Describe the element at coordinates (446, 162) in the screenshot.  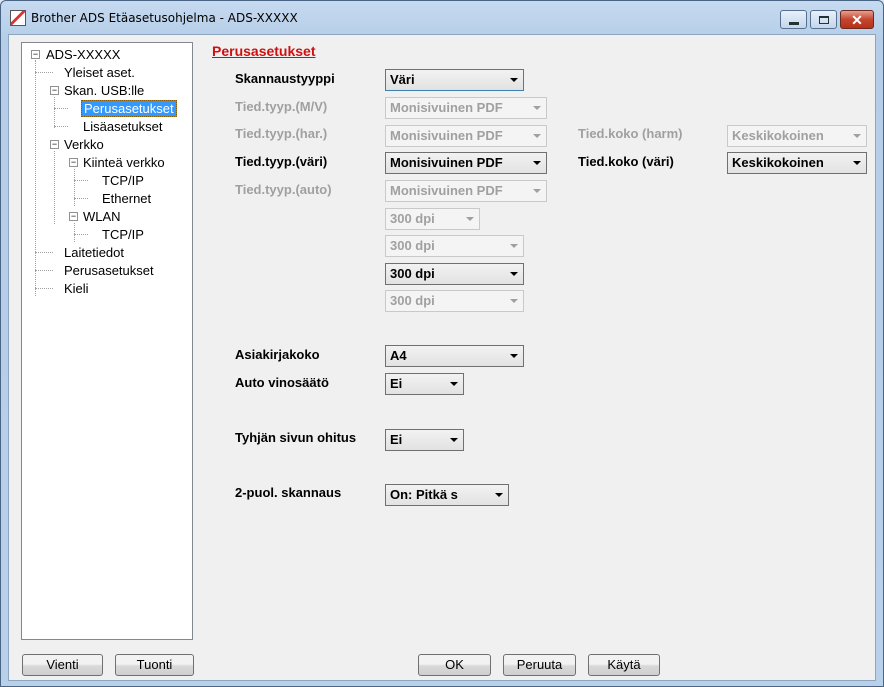
I see `filetype-color-value: Monisivuinen PDF` at that location.